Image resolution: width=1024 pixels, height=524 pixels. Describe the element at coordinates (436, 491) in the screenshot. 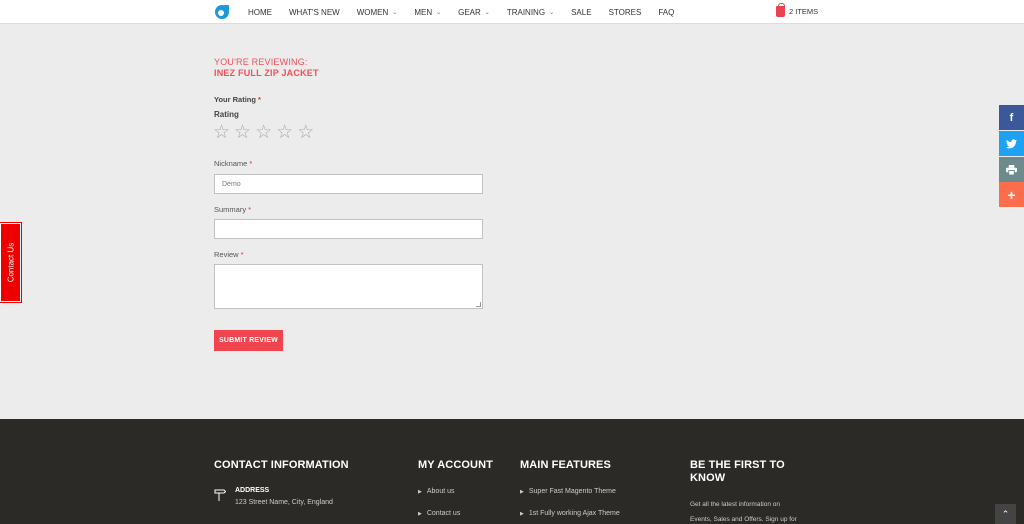

I see `footer-link-about-us: ▶ About us` at that location.